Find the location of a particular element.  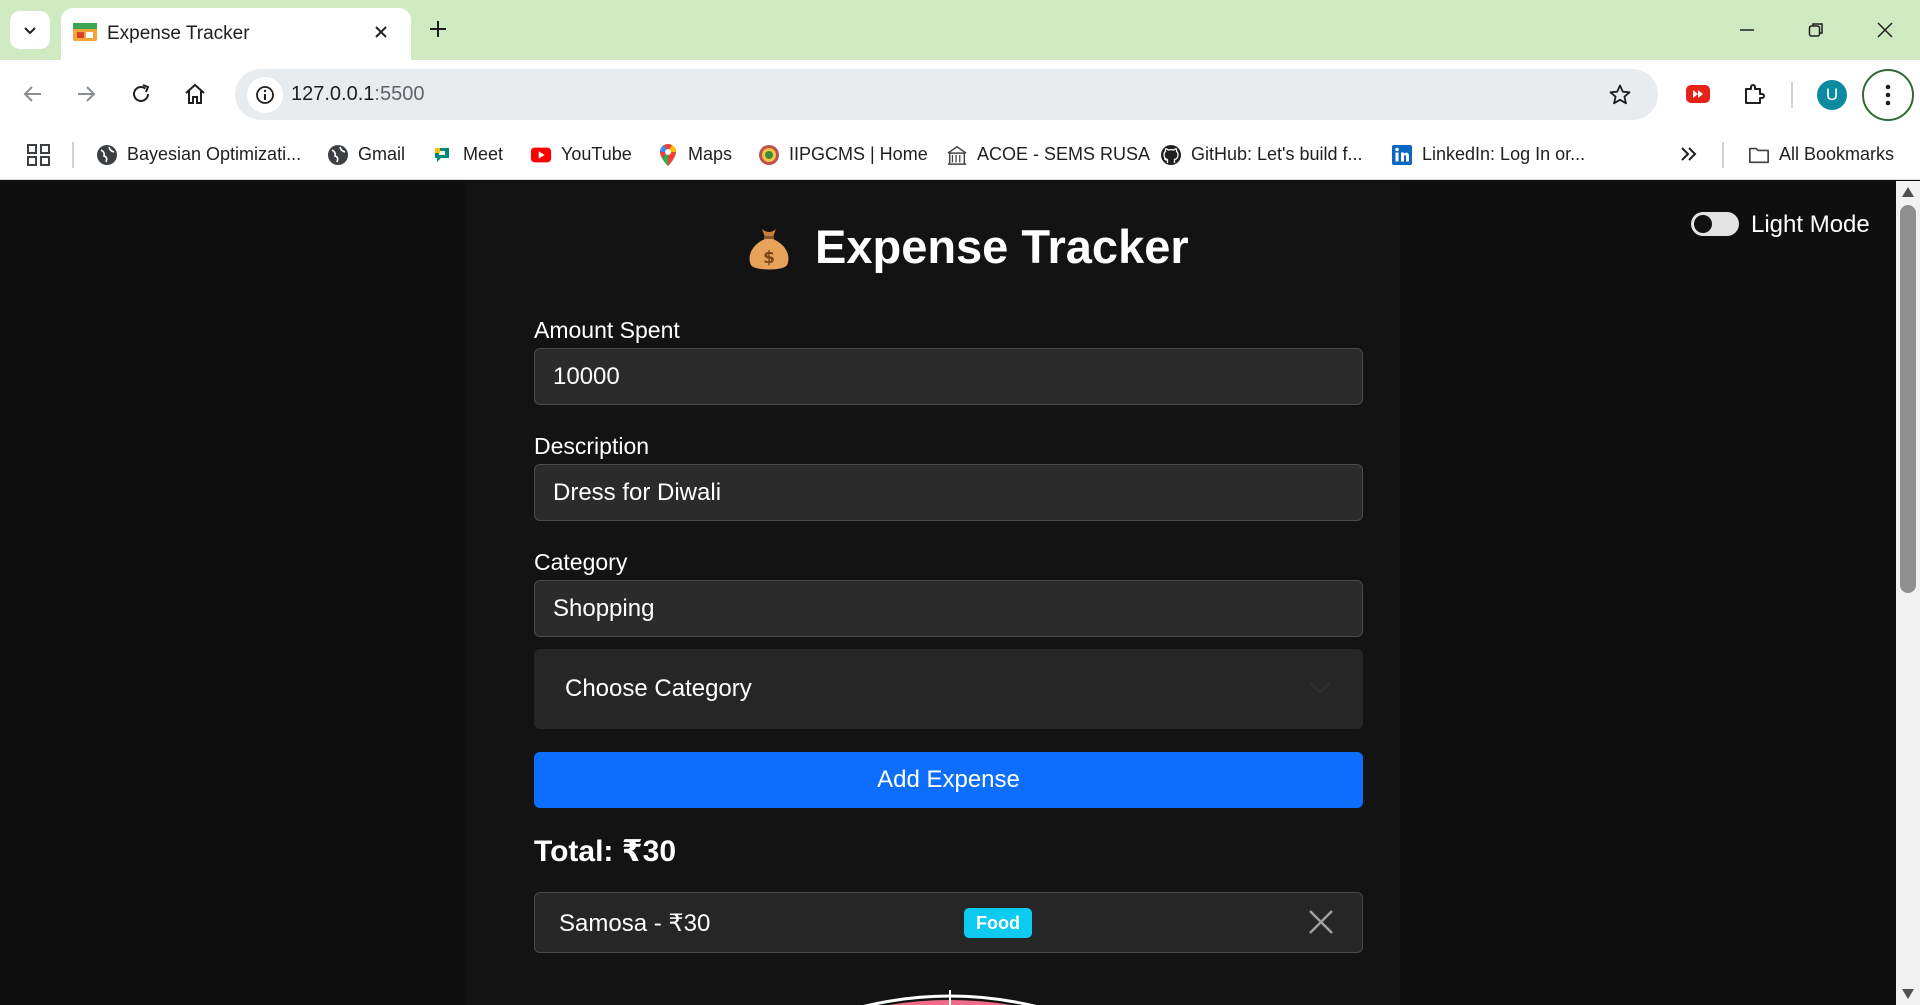

all-bookmarks-button: All Bookmarks is located at coordinates (1821, 154).